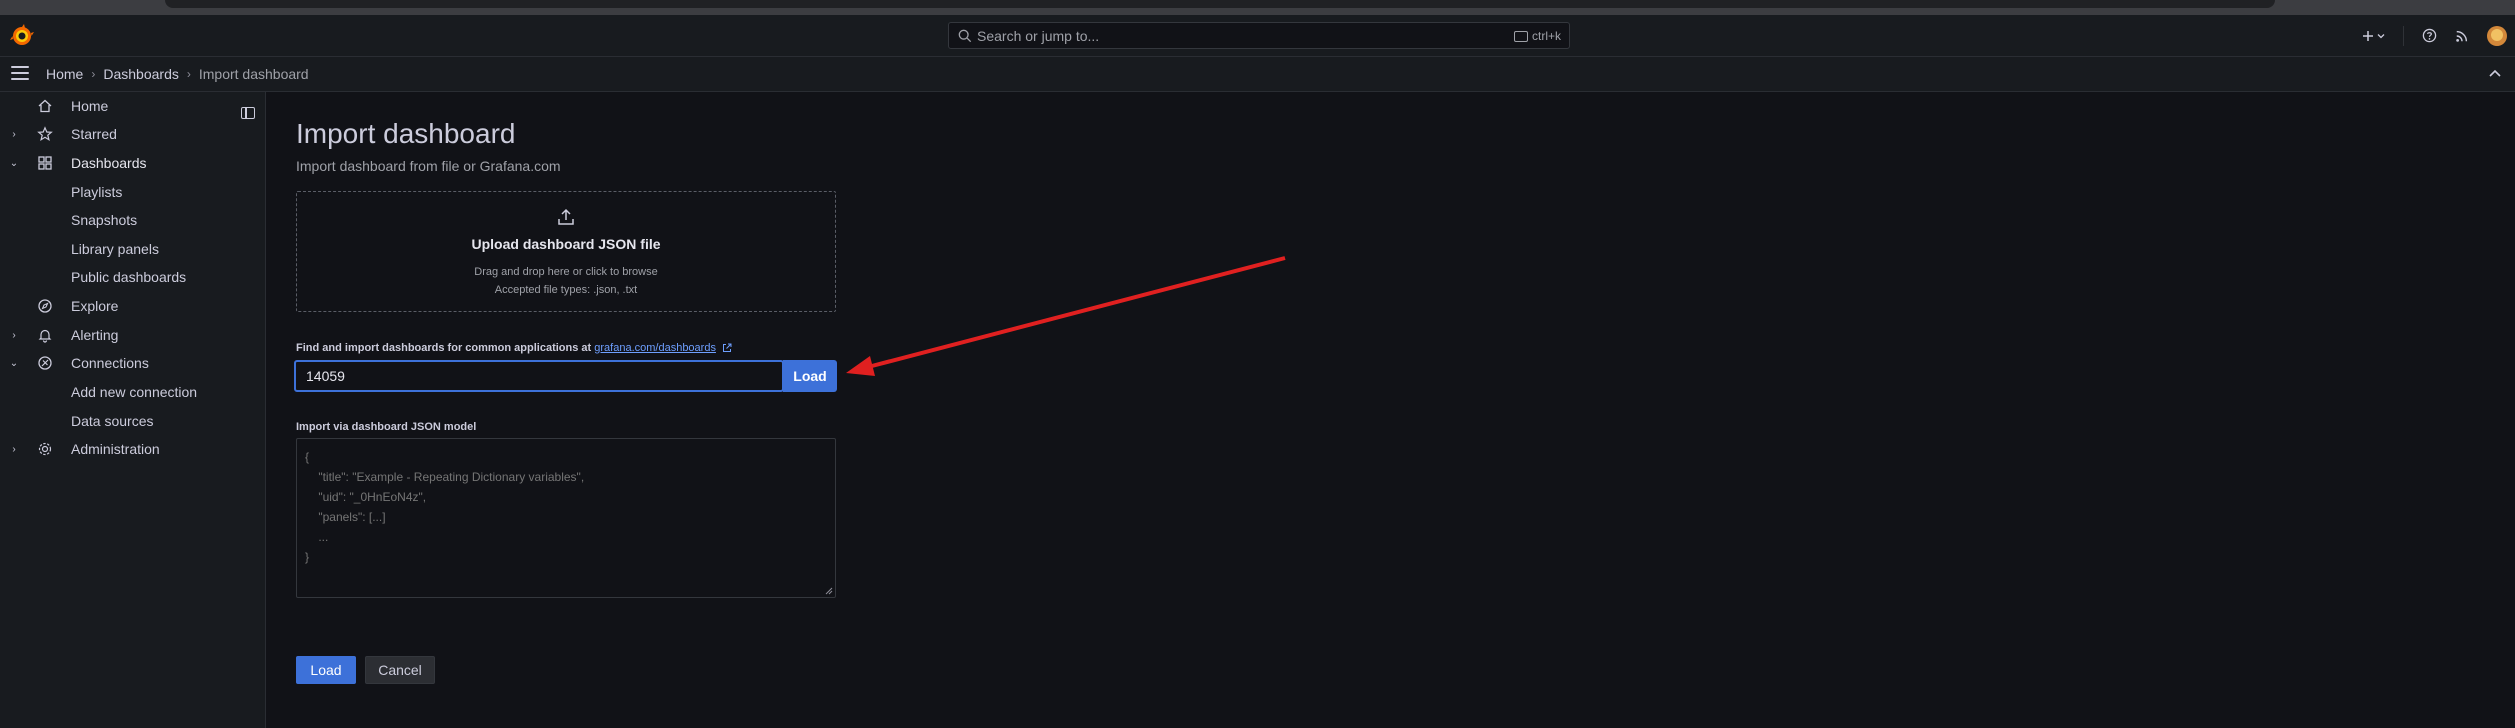 This screenshot has height=728, width=2515. What do you see at coordinates (326, 670) in the screenshot?
I see `load-button: Load` at bounding box center [326, 670].